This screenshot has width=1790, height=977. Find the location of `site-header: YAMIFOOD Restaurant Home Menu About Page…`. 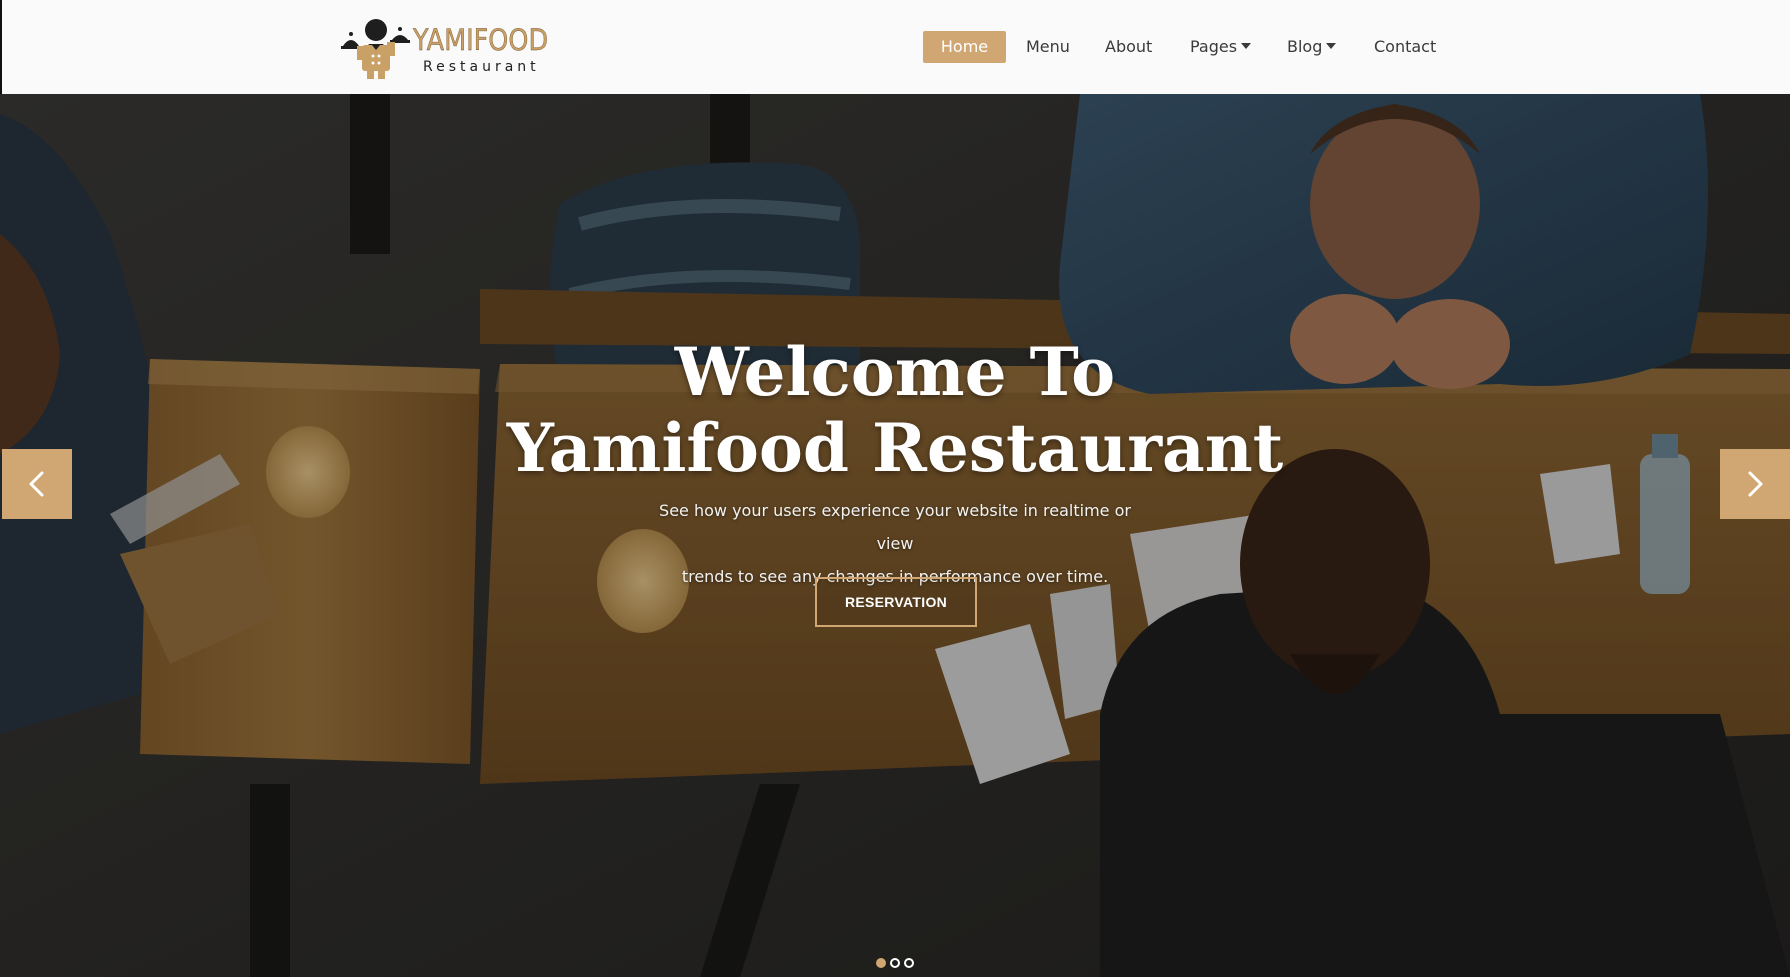

site-header: YAMIFOOD Restaurant Home Menu About Page… is located at coordinates (895, 47).